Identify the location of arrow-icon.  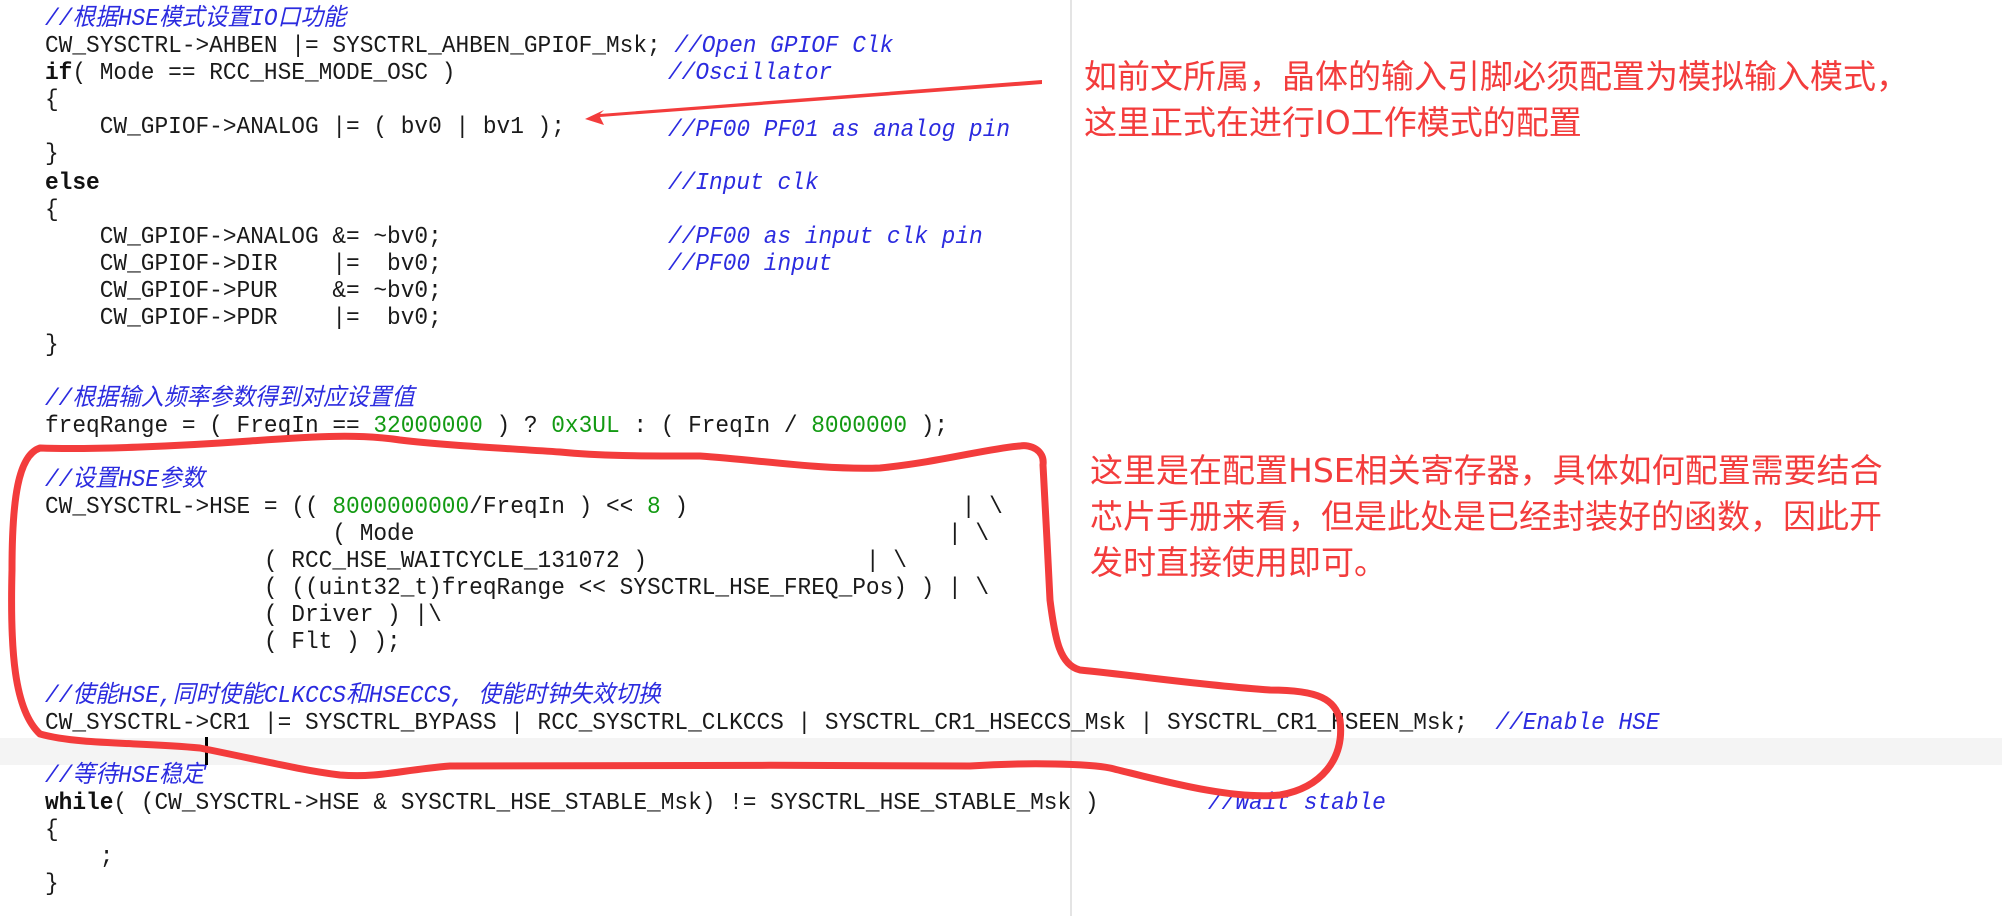
(813, 102).